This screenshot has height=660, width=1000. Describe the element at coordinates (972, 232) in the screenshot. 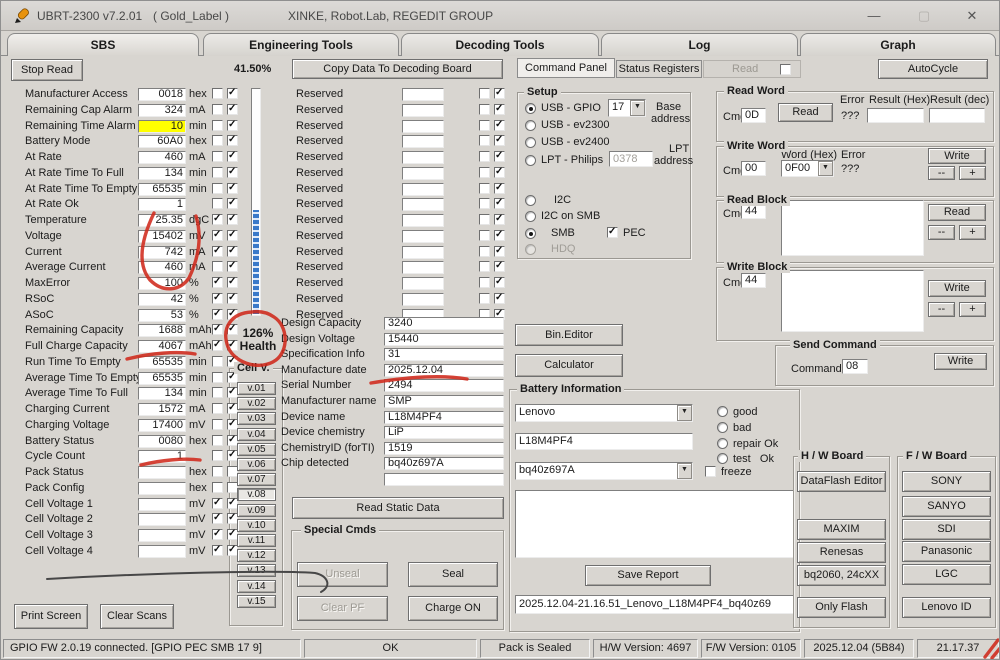

I see `read-block-plus-button: +` at that location.